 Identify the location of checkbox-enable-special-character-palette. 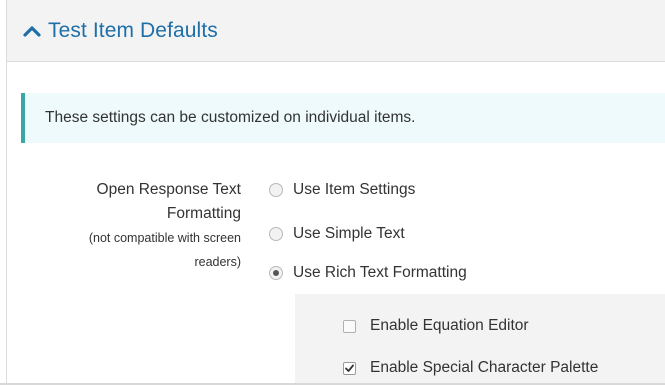
(349, 368).